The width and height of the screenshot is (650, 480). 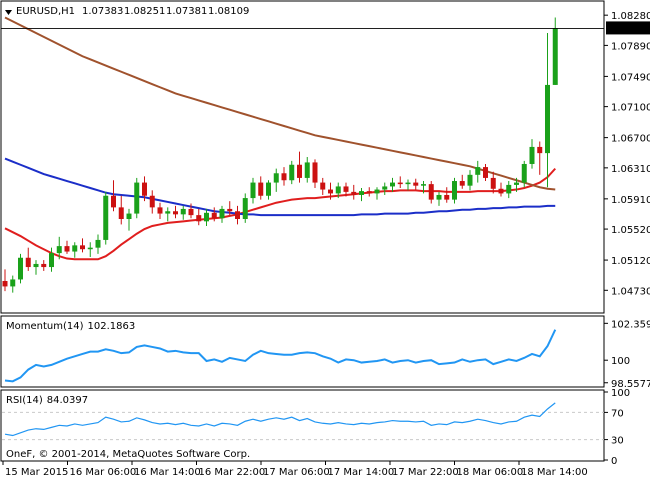 I want to click on time-tick-label: 16 Mar 06:00, so click(x=103, y=472).